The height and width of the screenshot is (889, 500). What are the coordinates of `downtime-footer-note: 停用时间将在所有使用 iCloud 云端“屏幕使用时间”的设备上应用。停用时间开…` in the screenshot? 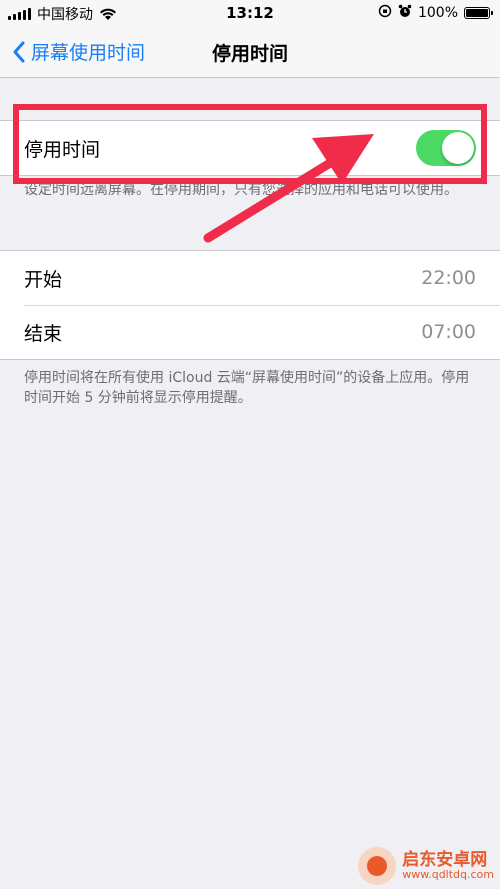 It's located at (247, 388).